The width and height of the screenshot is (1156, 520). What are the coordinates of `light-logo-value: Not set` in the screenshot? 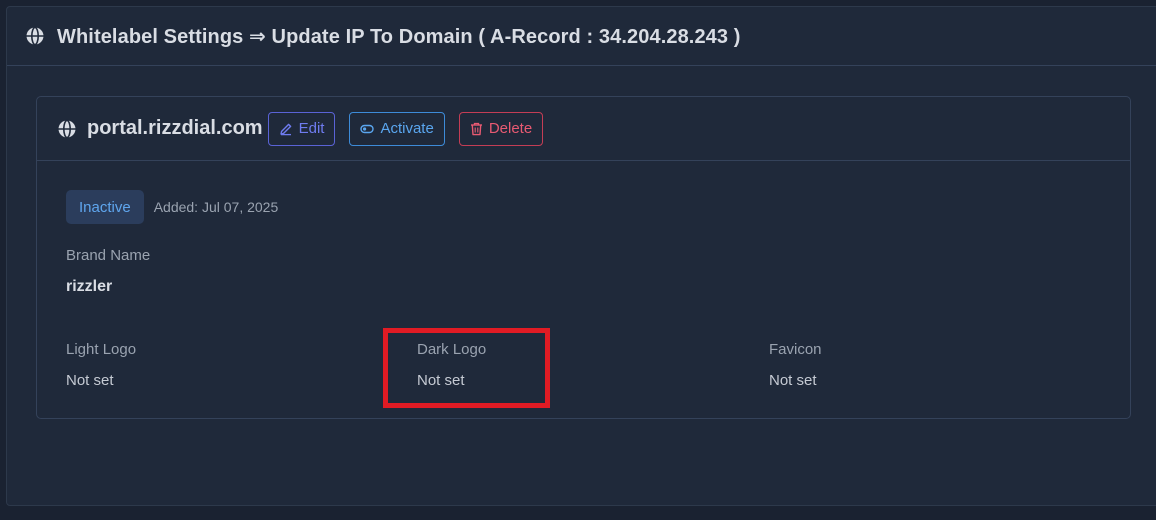 It's located at (90, 380).